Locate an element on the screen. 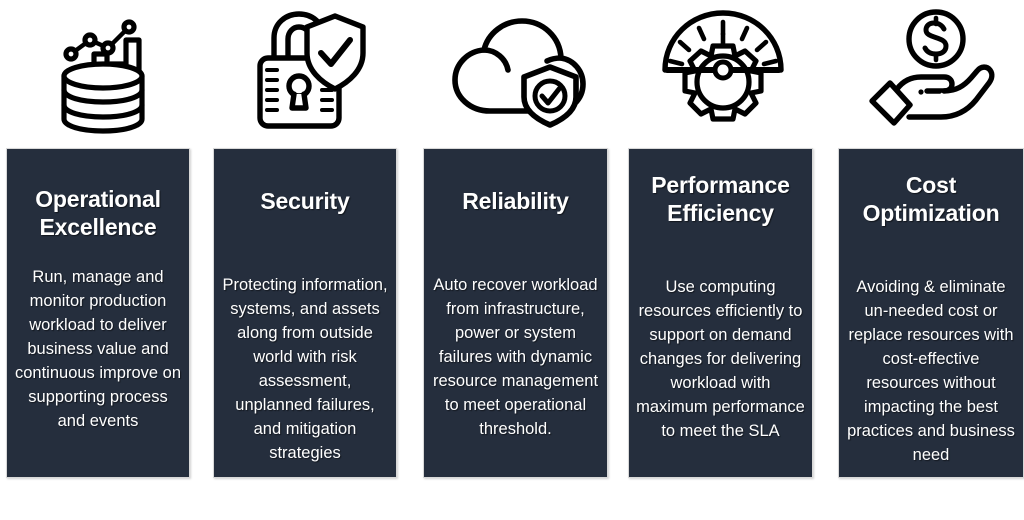 The image size is (1024, 520). pillar-title: Cost Optimization is located at coordinates (931, 199).